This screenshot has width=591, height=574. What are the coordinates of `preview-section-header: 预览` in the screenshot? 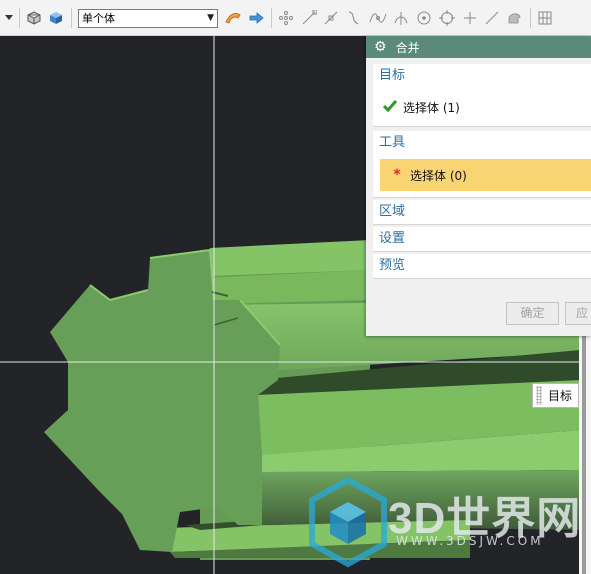 It's located at (482, 266).